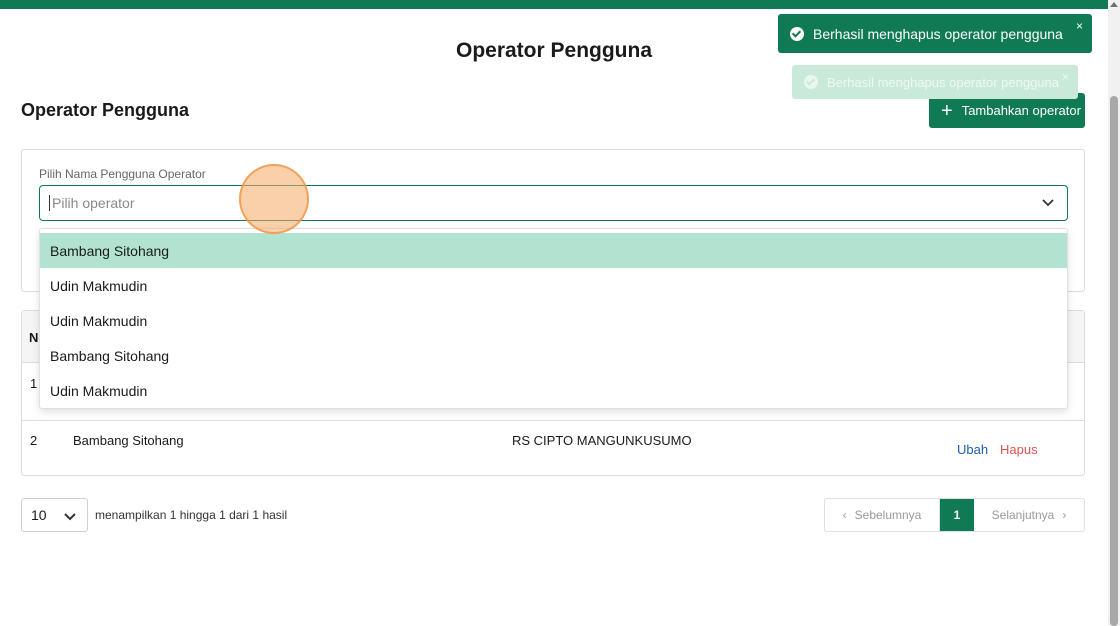 This screenshot has width=1120, height=626. I want to click on plus-icon: +, so click(947, 110).